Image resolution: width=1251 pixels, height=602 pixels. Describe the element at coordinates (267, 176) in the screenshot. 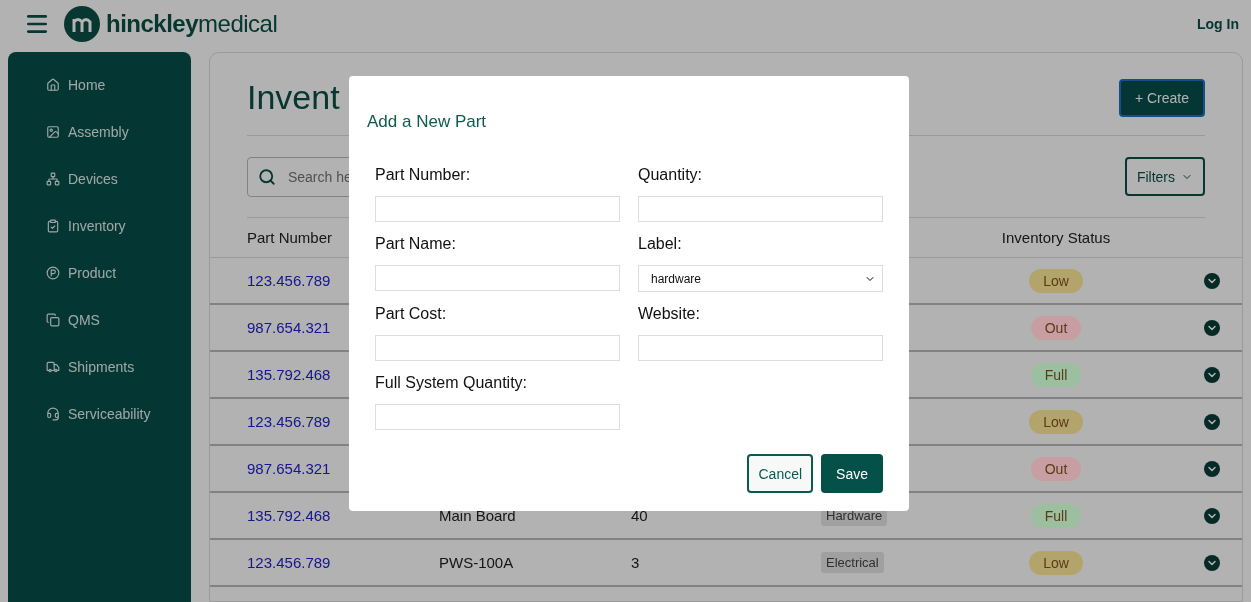

I see `search-icon` at that location.